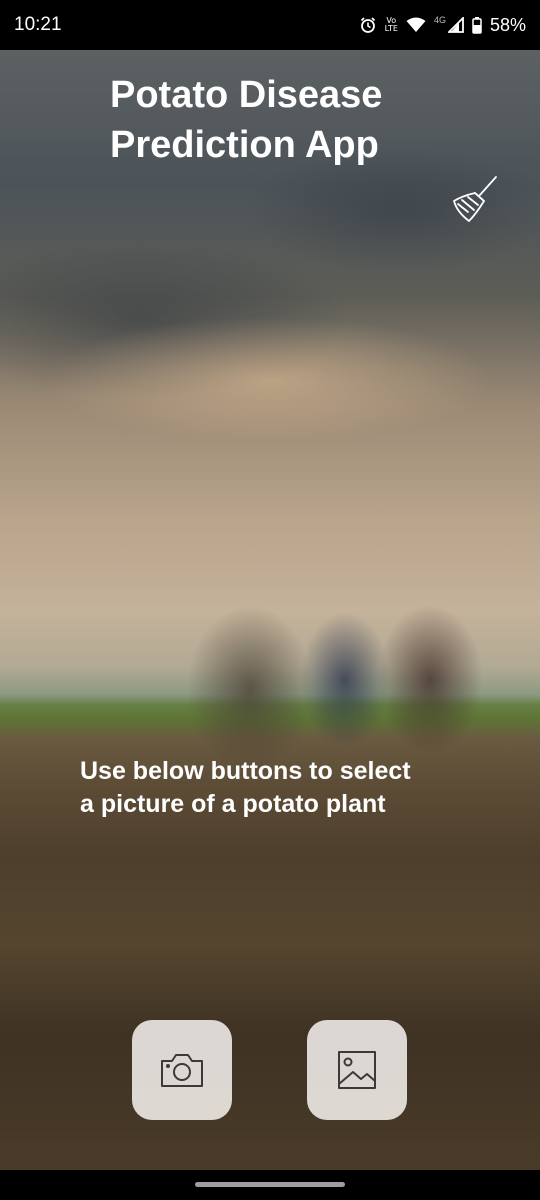  I want to click on clear-button, so click(476, 200).